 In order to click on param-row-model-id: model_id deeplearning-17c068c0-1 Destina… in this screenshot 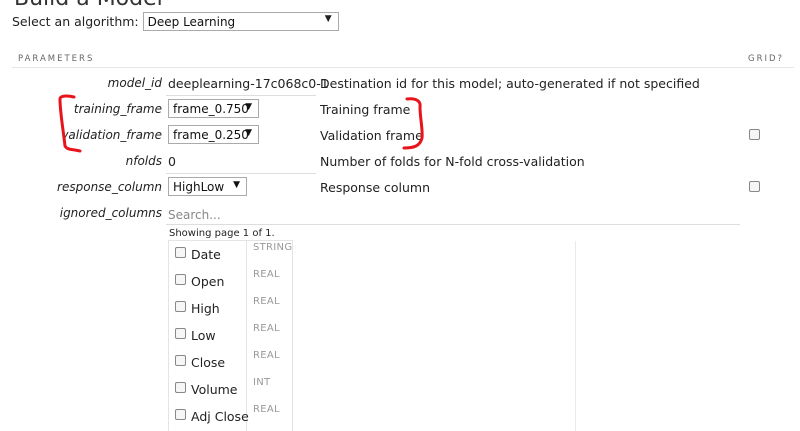, I will do `click(400, 83)`.